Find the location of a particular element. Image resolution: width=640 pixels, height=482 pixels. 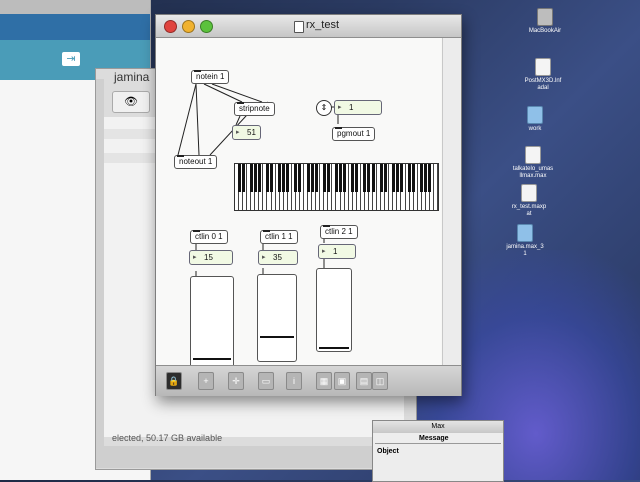

patcher-scrollbar is located at coordinates (451, 201).